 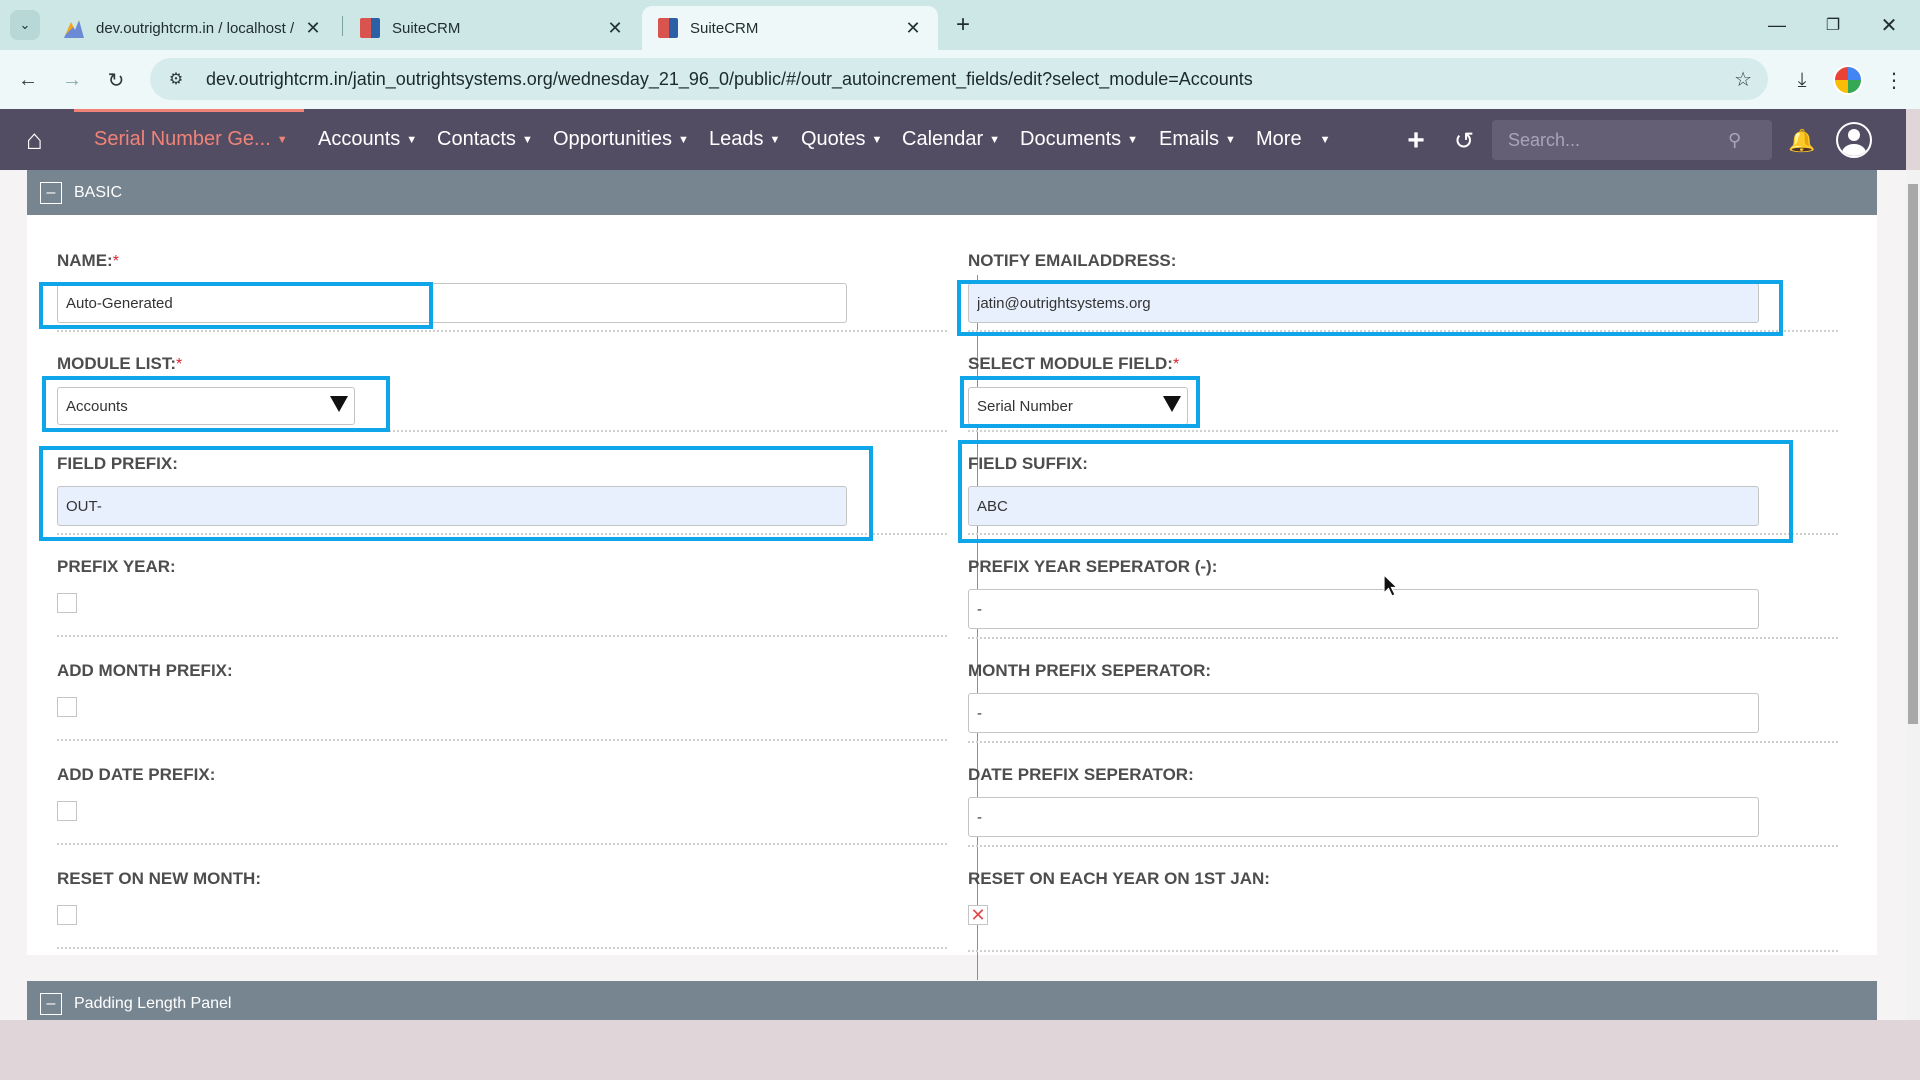 What do you see at coordinates (206, 406) in the screenshot?
I see `module-list-select: Accounts` at bounding box center [206, 406].